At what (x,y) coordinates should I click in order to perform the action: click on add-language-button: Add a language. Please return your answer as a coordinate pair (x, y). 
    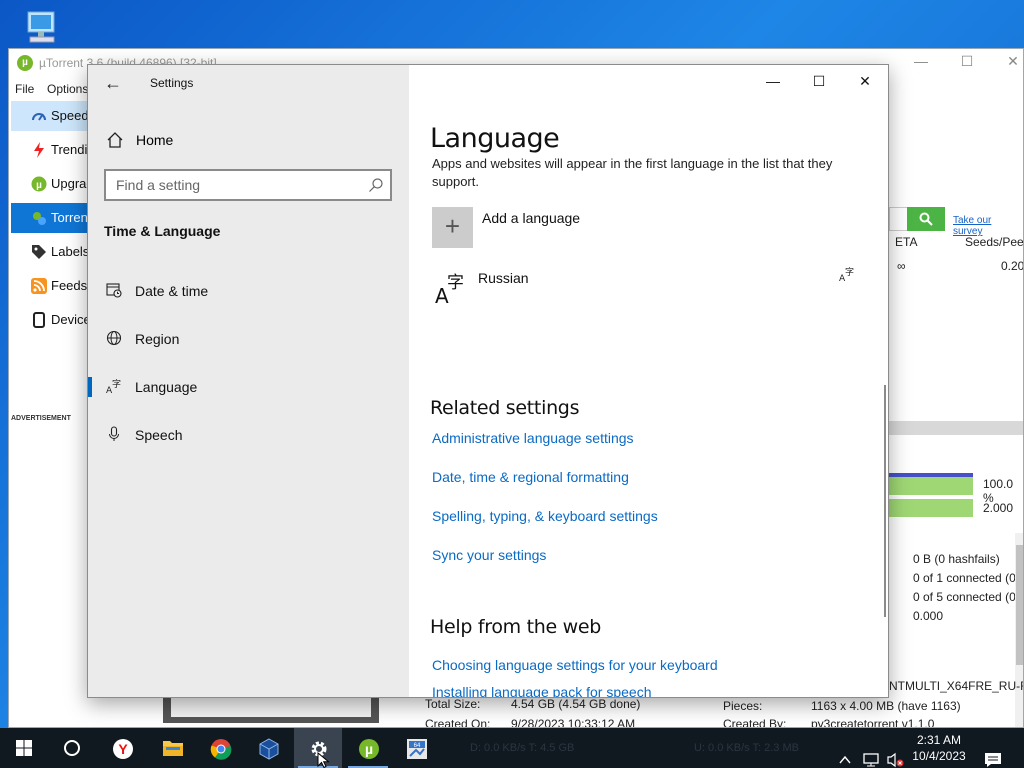
    Looking at the image, I should click on (531, 218).